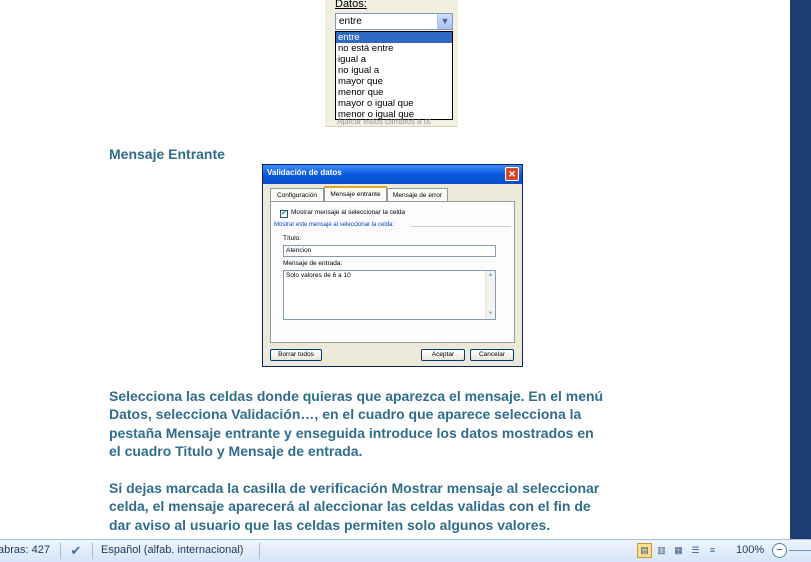 The width and height of the screenshot is (811, 562). What do you see at coordinates (394, 92) in the screenshot?
I see `list-item: menor que` at bounding box center [394, 92].